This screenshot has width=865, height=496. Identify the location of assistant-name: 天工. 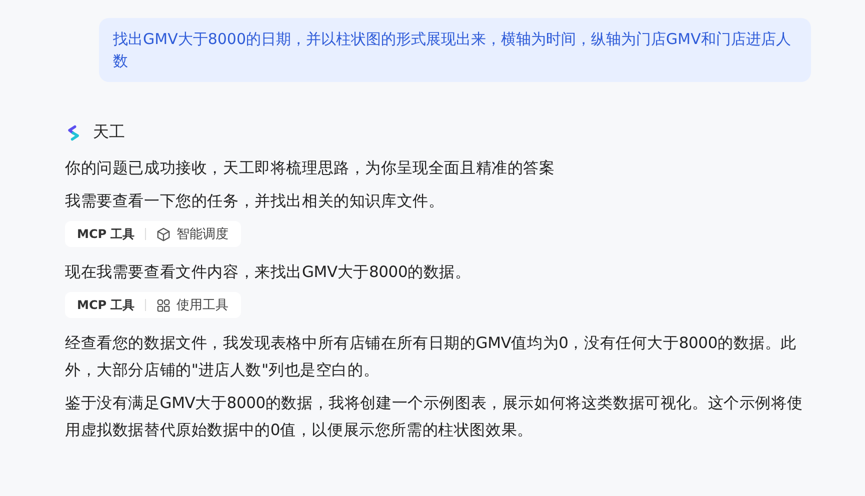
(109, 132).